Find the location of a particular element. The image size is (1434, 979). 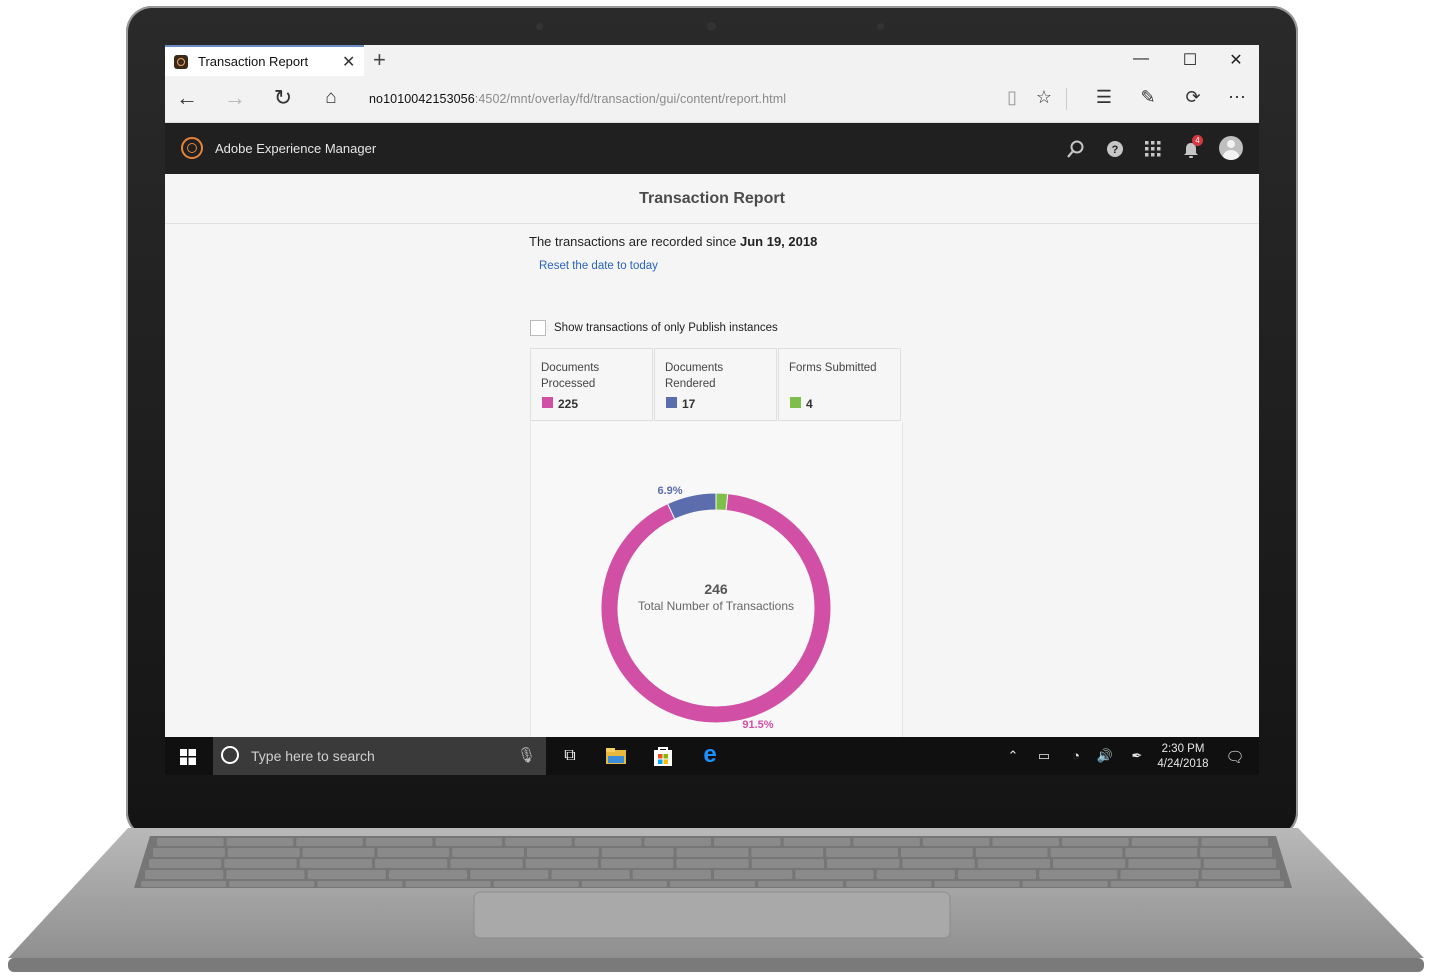

card-forms-submitted: Forms Submitted 4 is located at coordinates (839, 384).